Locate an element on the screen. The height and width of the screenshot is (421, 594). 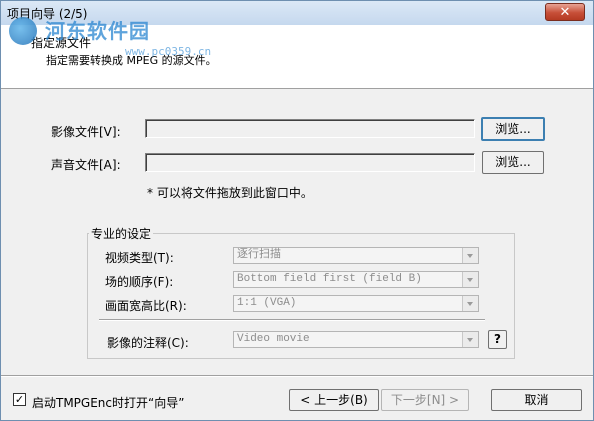
watermark: 河东软件园 www.pc0359.cn is located at coordinates (110, 38).